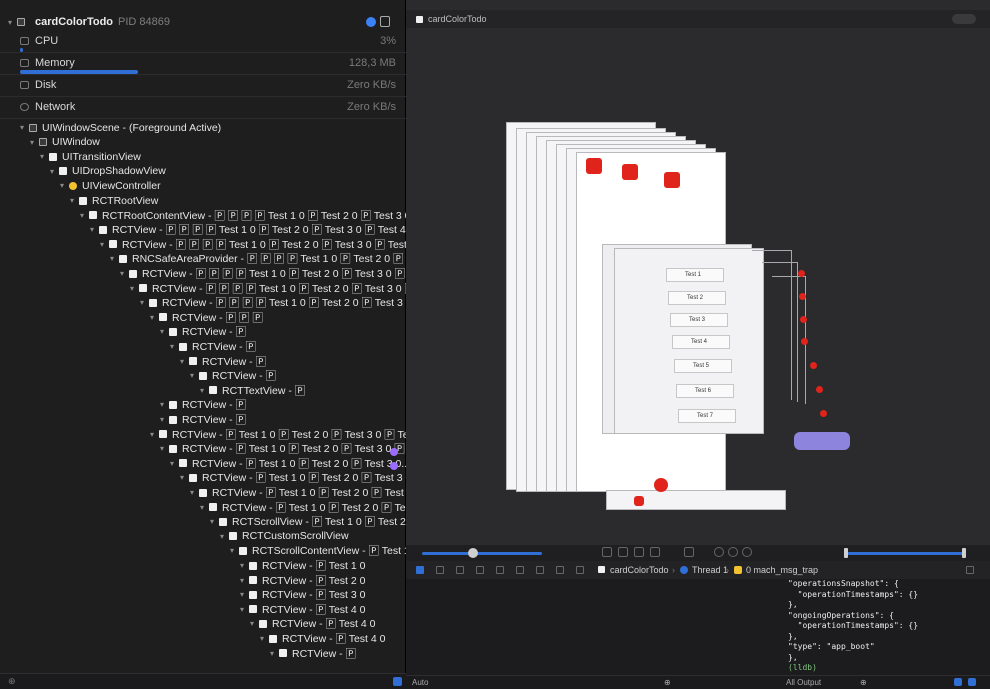 This screenshot has height=689, width=990. What do you see at coordinates (639, 570) in the screenshot?
I see `jumpbar-app: cardColorTodo` at bounding box center [639, 570].